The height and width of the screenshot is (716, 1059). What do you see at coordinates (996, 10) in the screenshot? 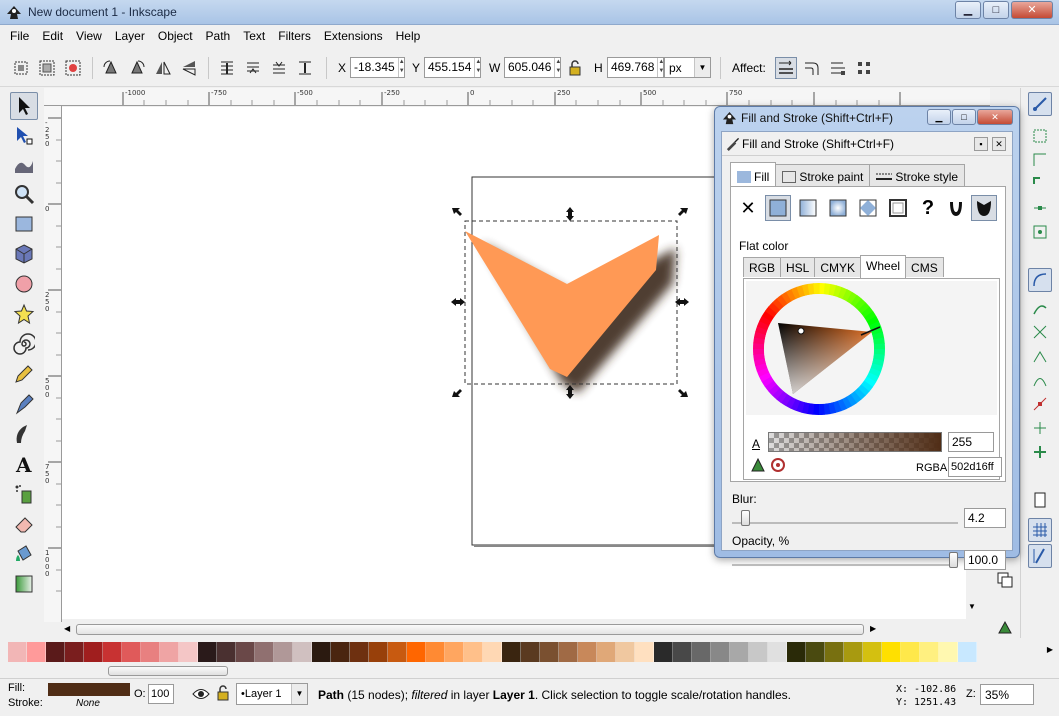
I see `maximize-button: □` at bounding box center [996, 10].